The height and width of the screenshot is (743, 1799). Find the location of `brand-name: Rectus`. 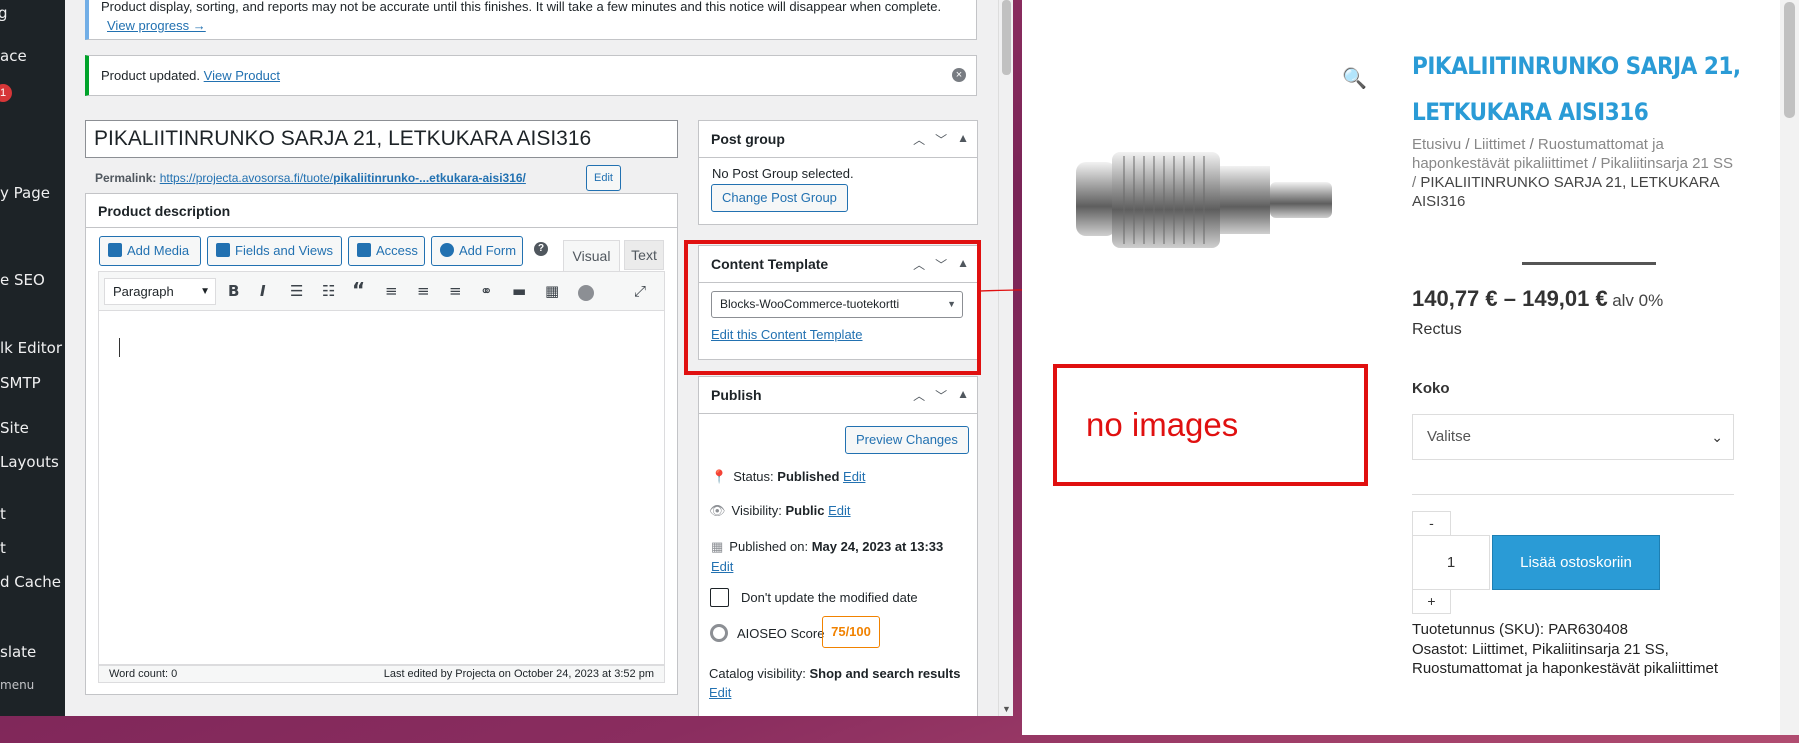

brand-name: Rectus is located at coordinates (1437, 329).